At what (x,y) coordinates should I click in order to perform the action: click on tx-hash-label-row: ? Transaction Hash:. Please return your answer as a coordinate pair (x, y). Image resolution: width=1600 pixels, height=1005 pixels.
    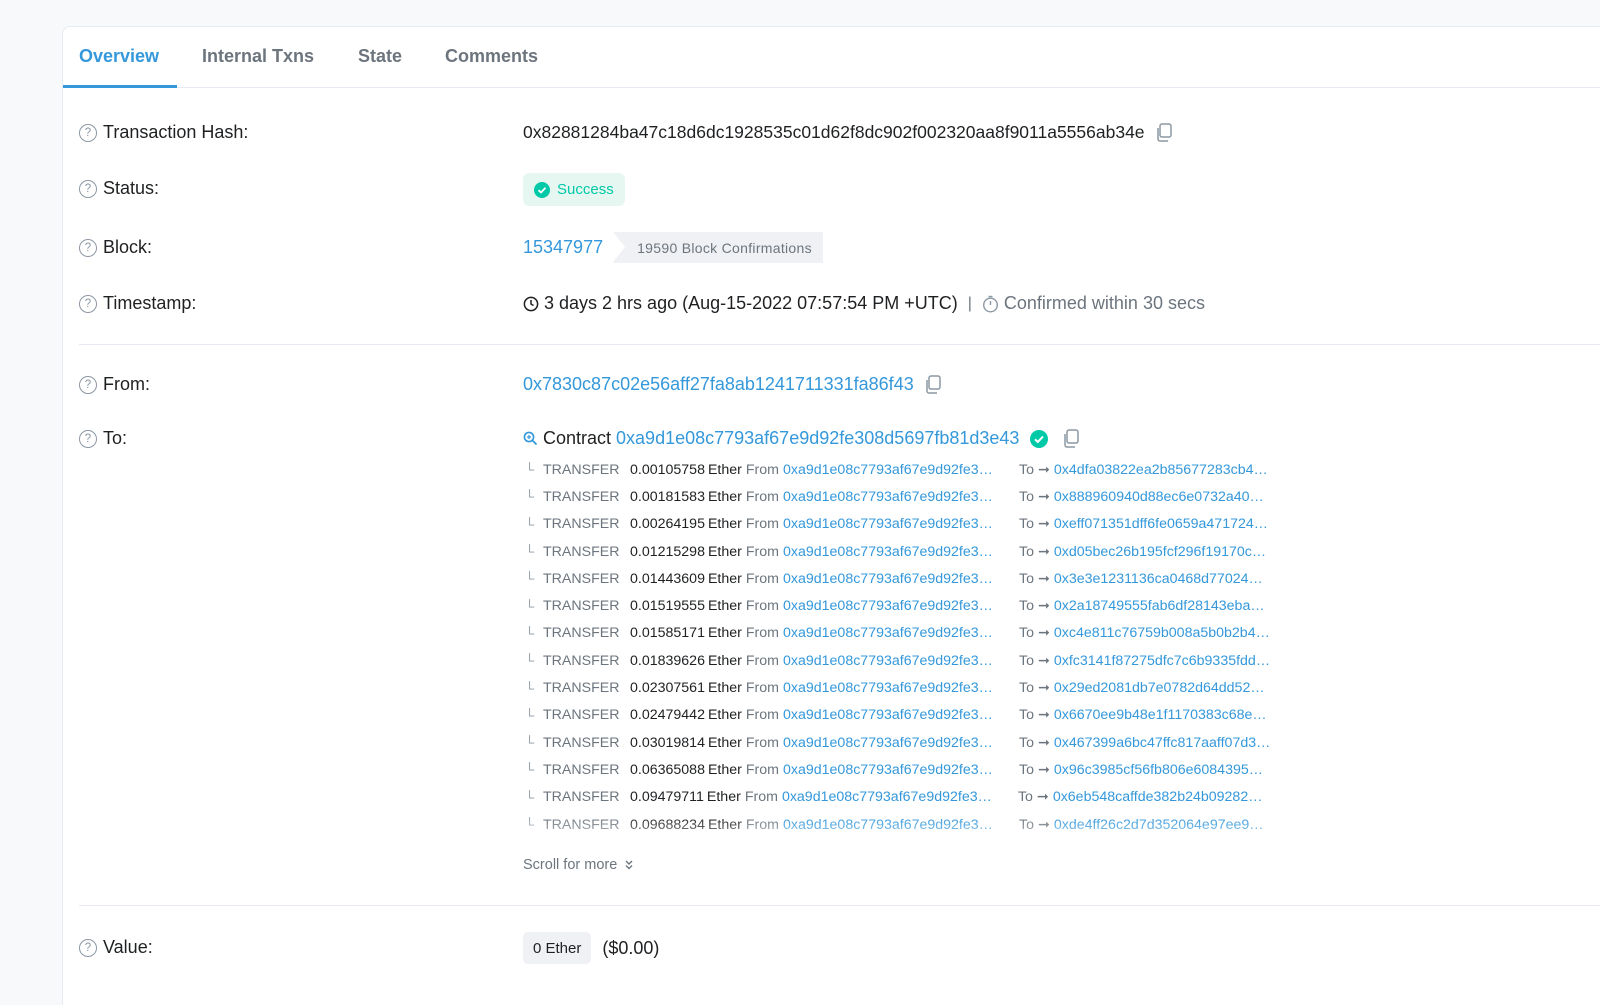
    Looking at the image, I should click on (163, 132).